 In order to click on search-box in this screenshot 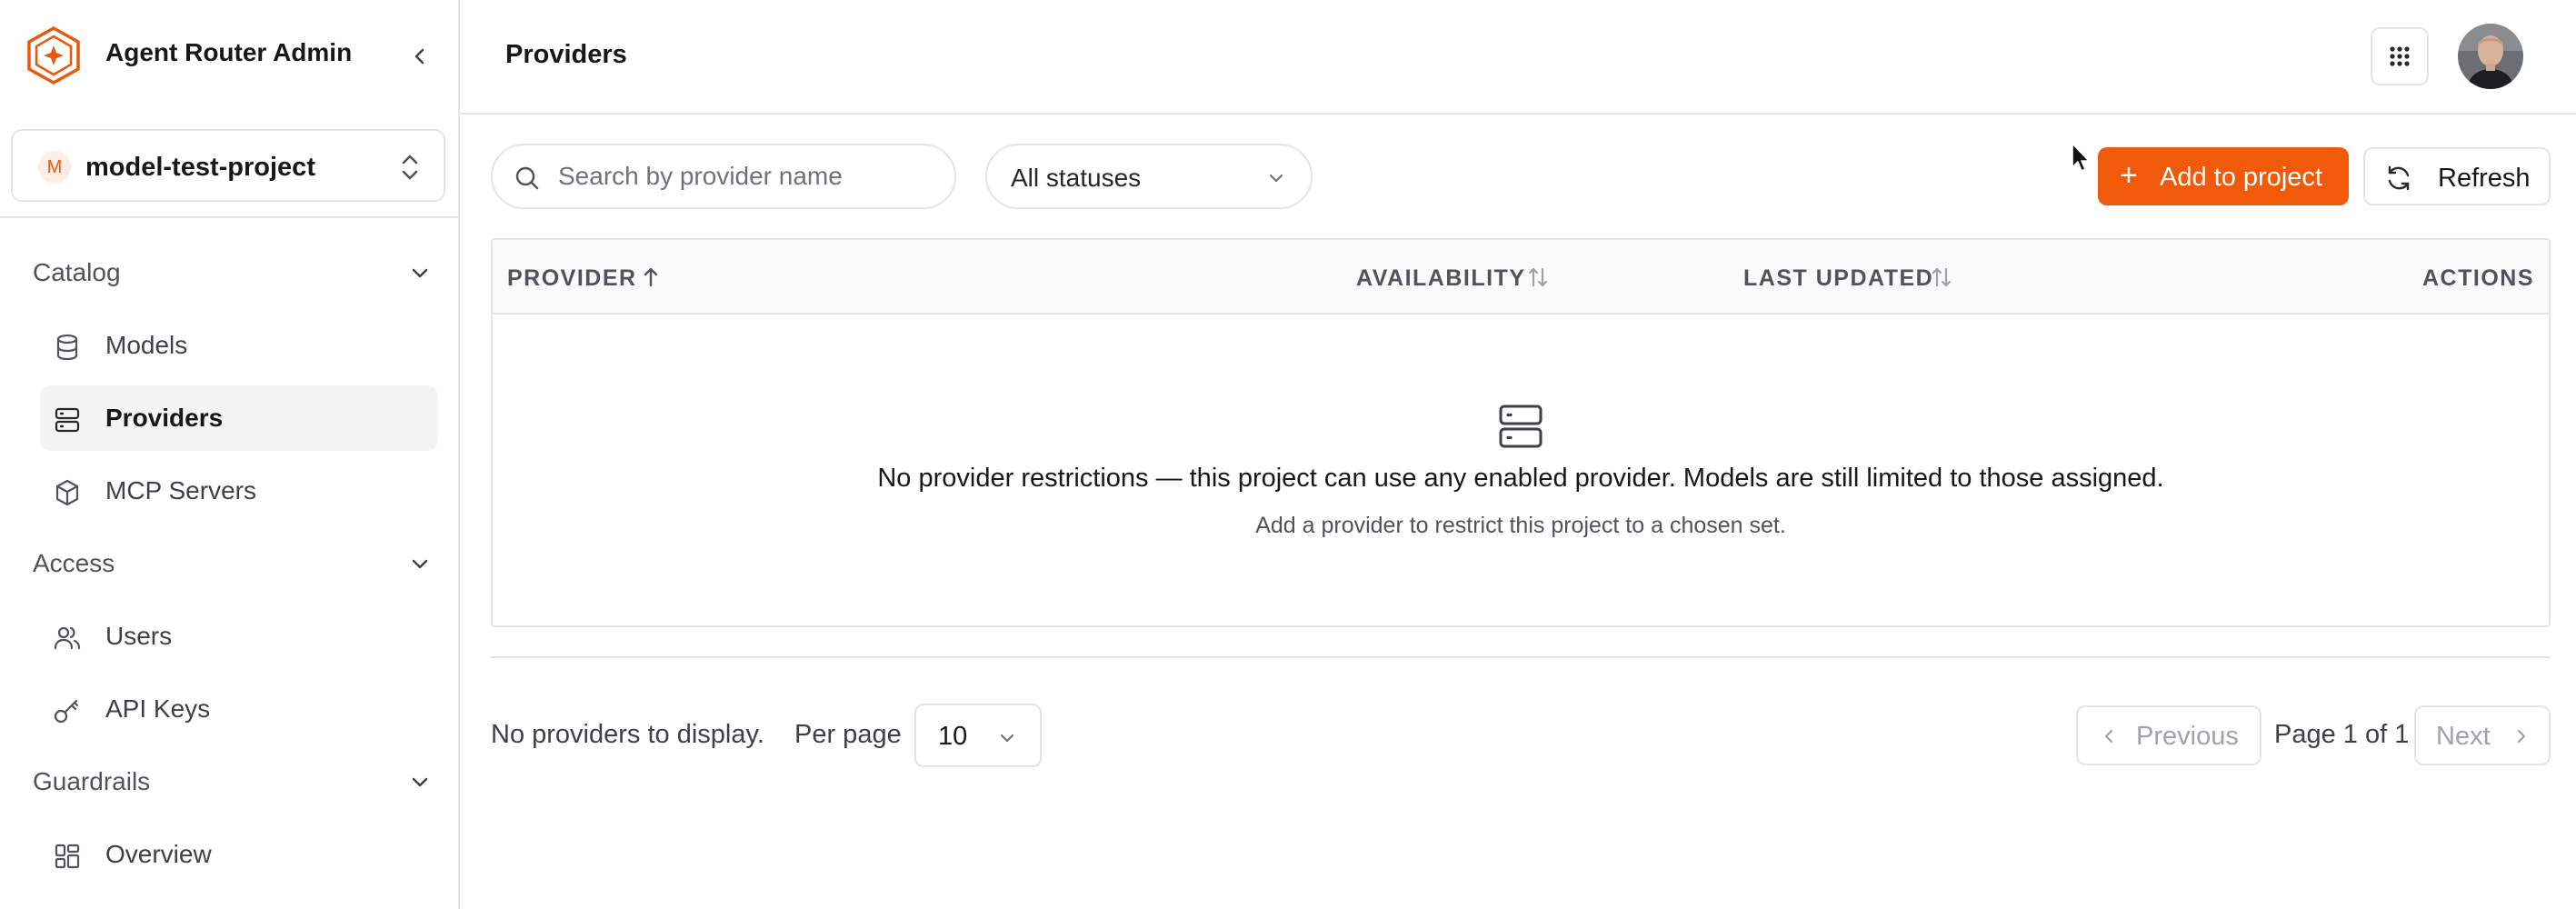, I will do `click(723, 177)`.